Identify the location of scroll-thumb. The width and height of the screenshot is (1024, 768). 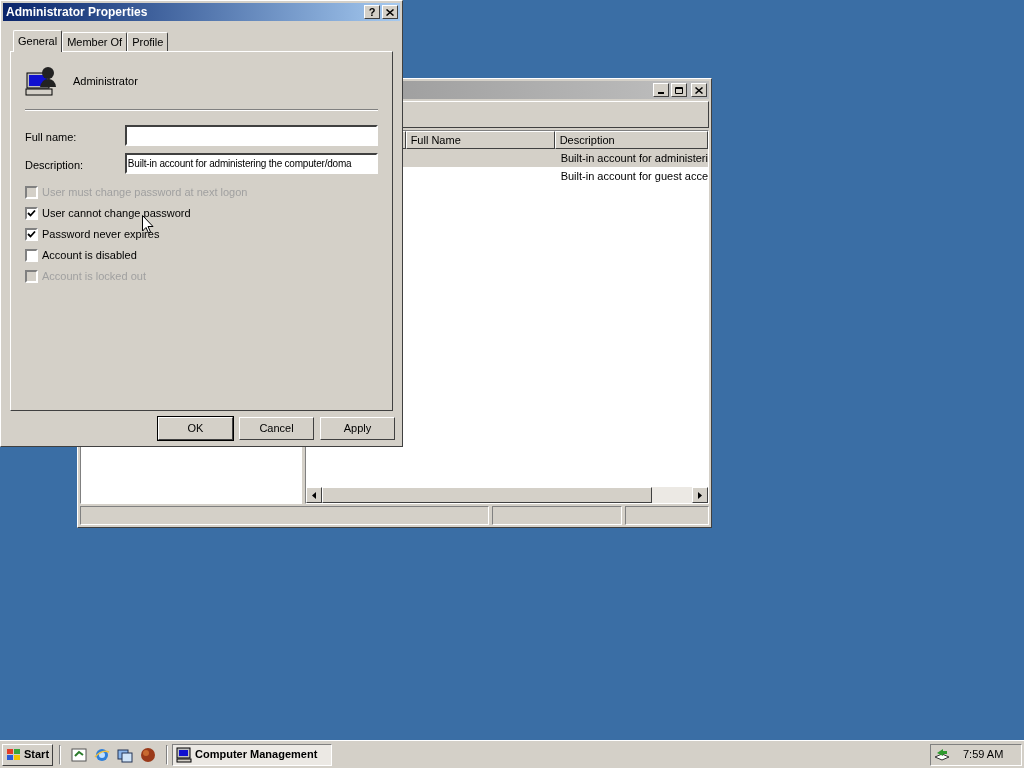
(486, 495).